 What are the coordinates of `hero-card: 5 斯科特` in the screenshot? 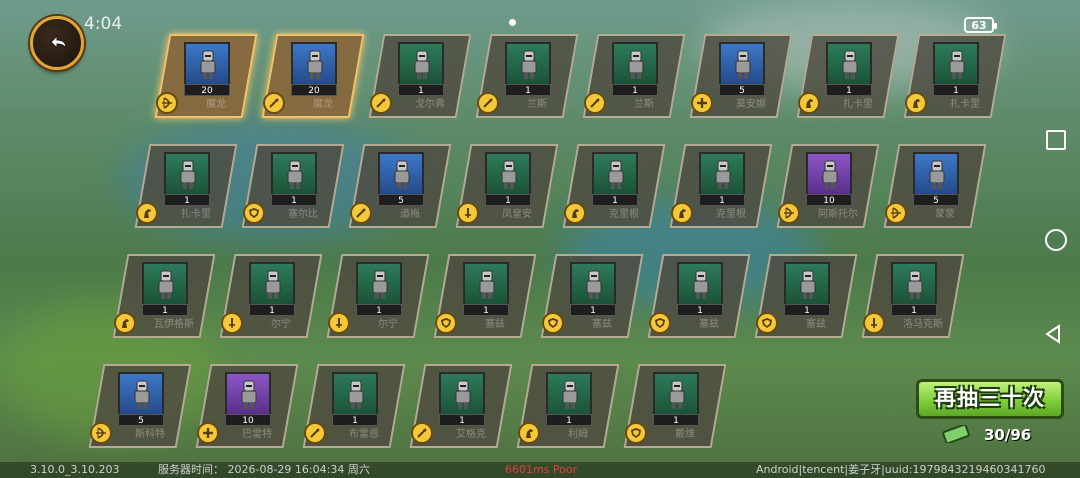 It's located at (140, 406).